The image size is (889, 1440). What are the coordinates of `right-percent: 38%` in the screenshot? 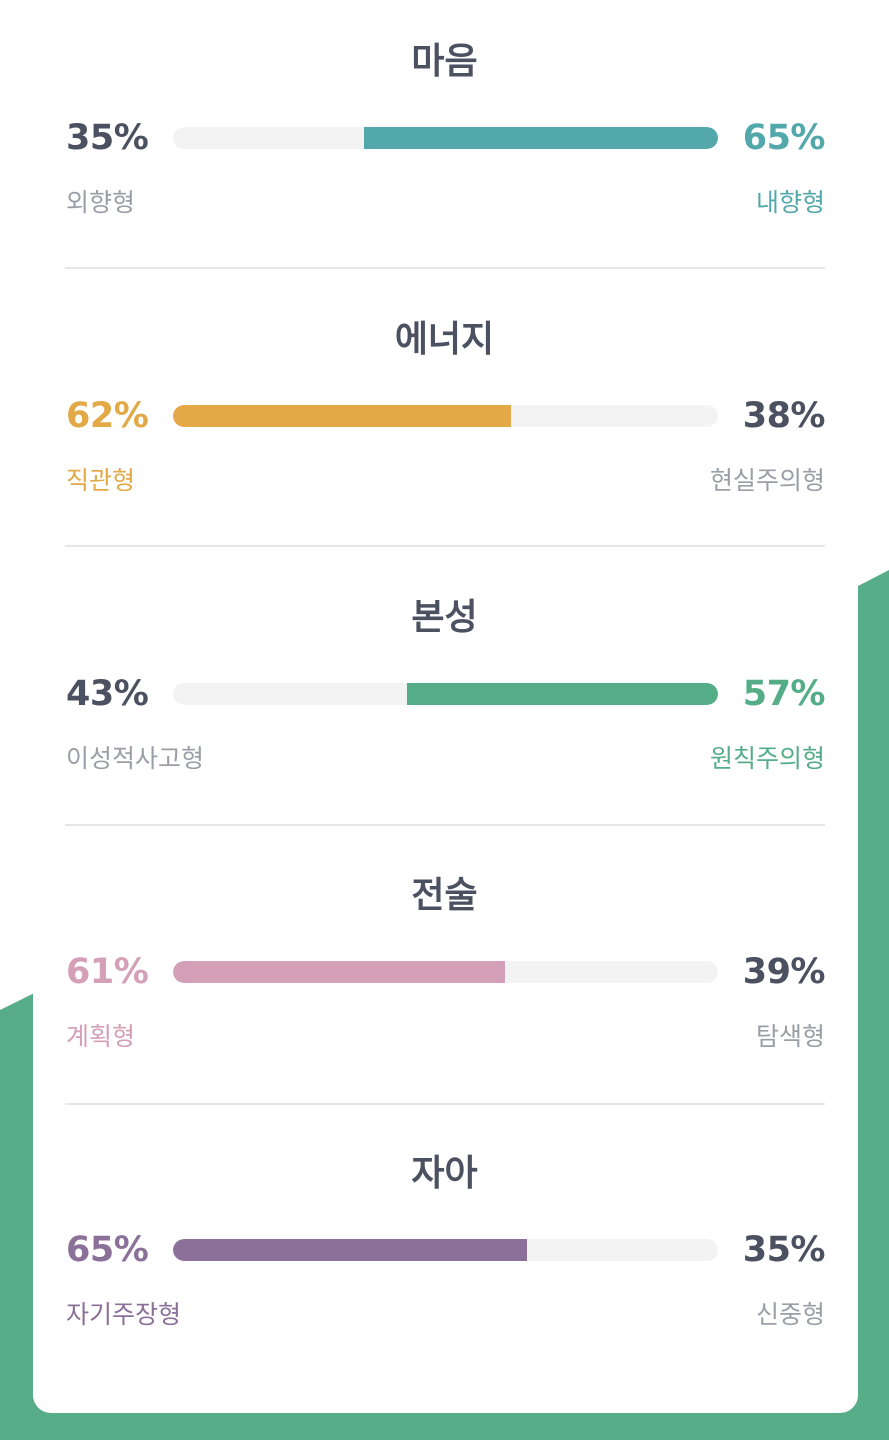 It's located at (784, 416).